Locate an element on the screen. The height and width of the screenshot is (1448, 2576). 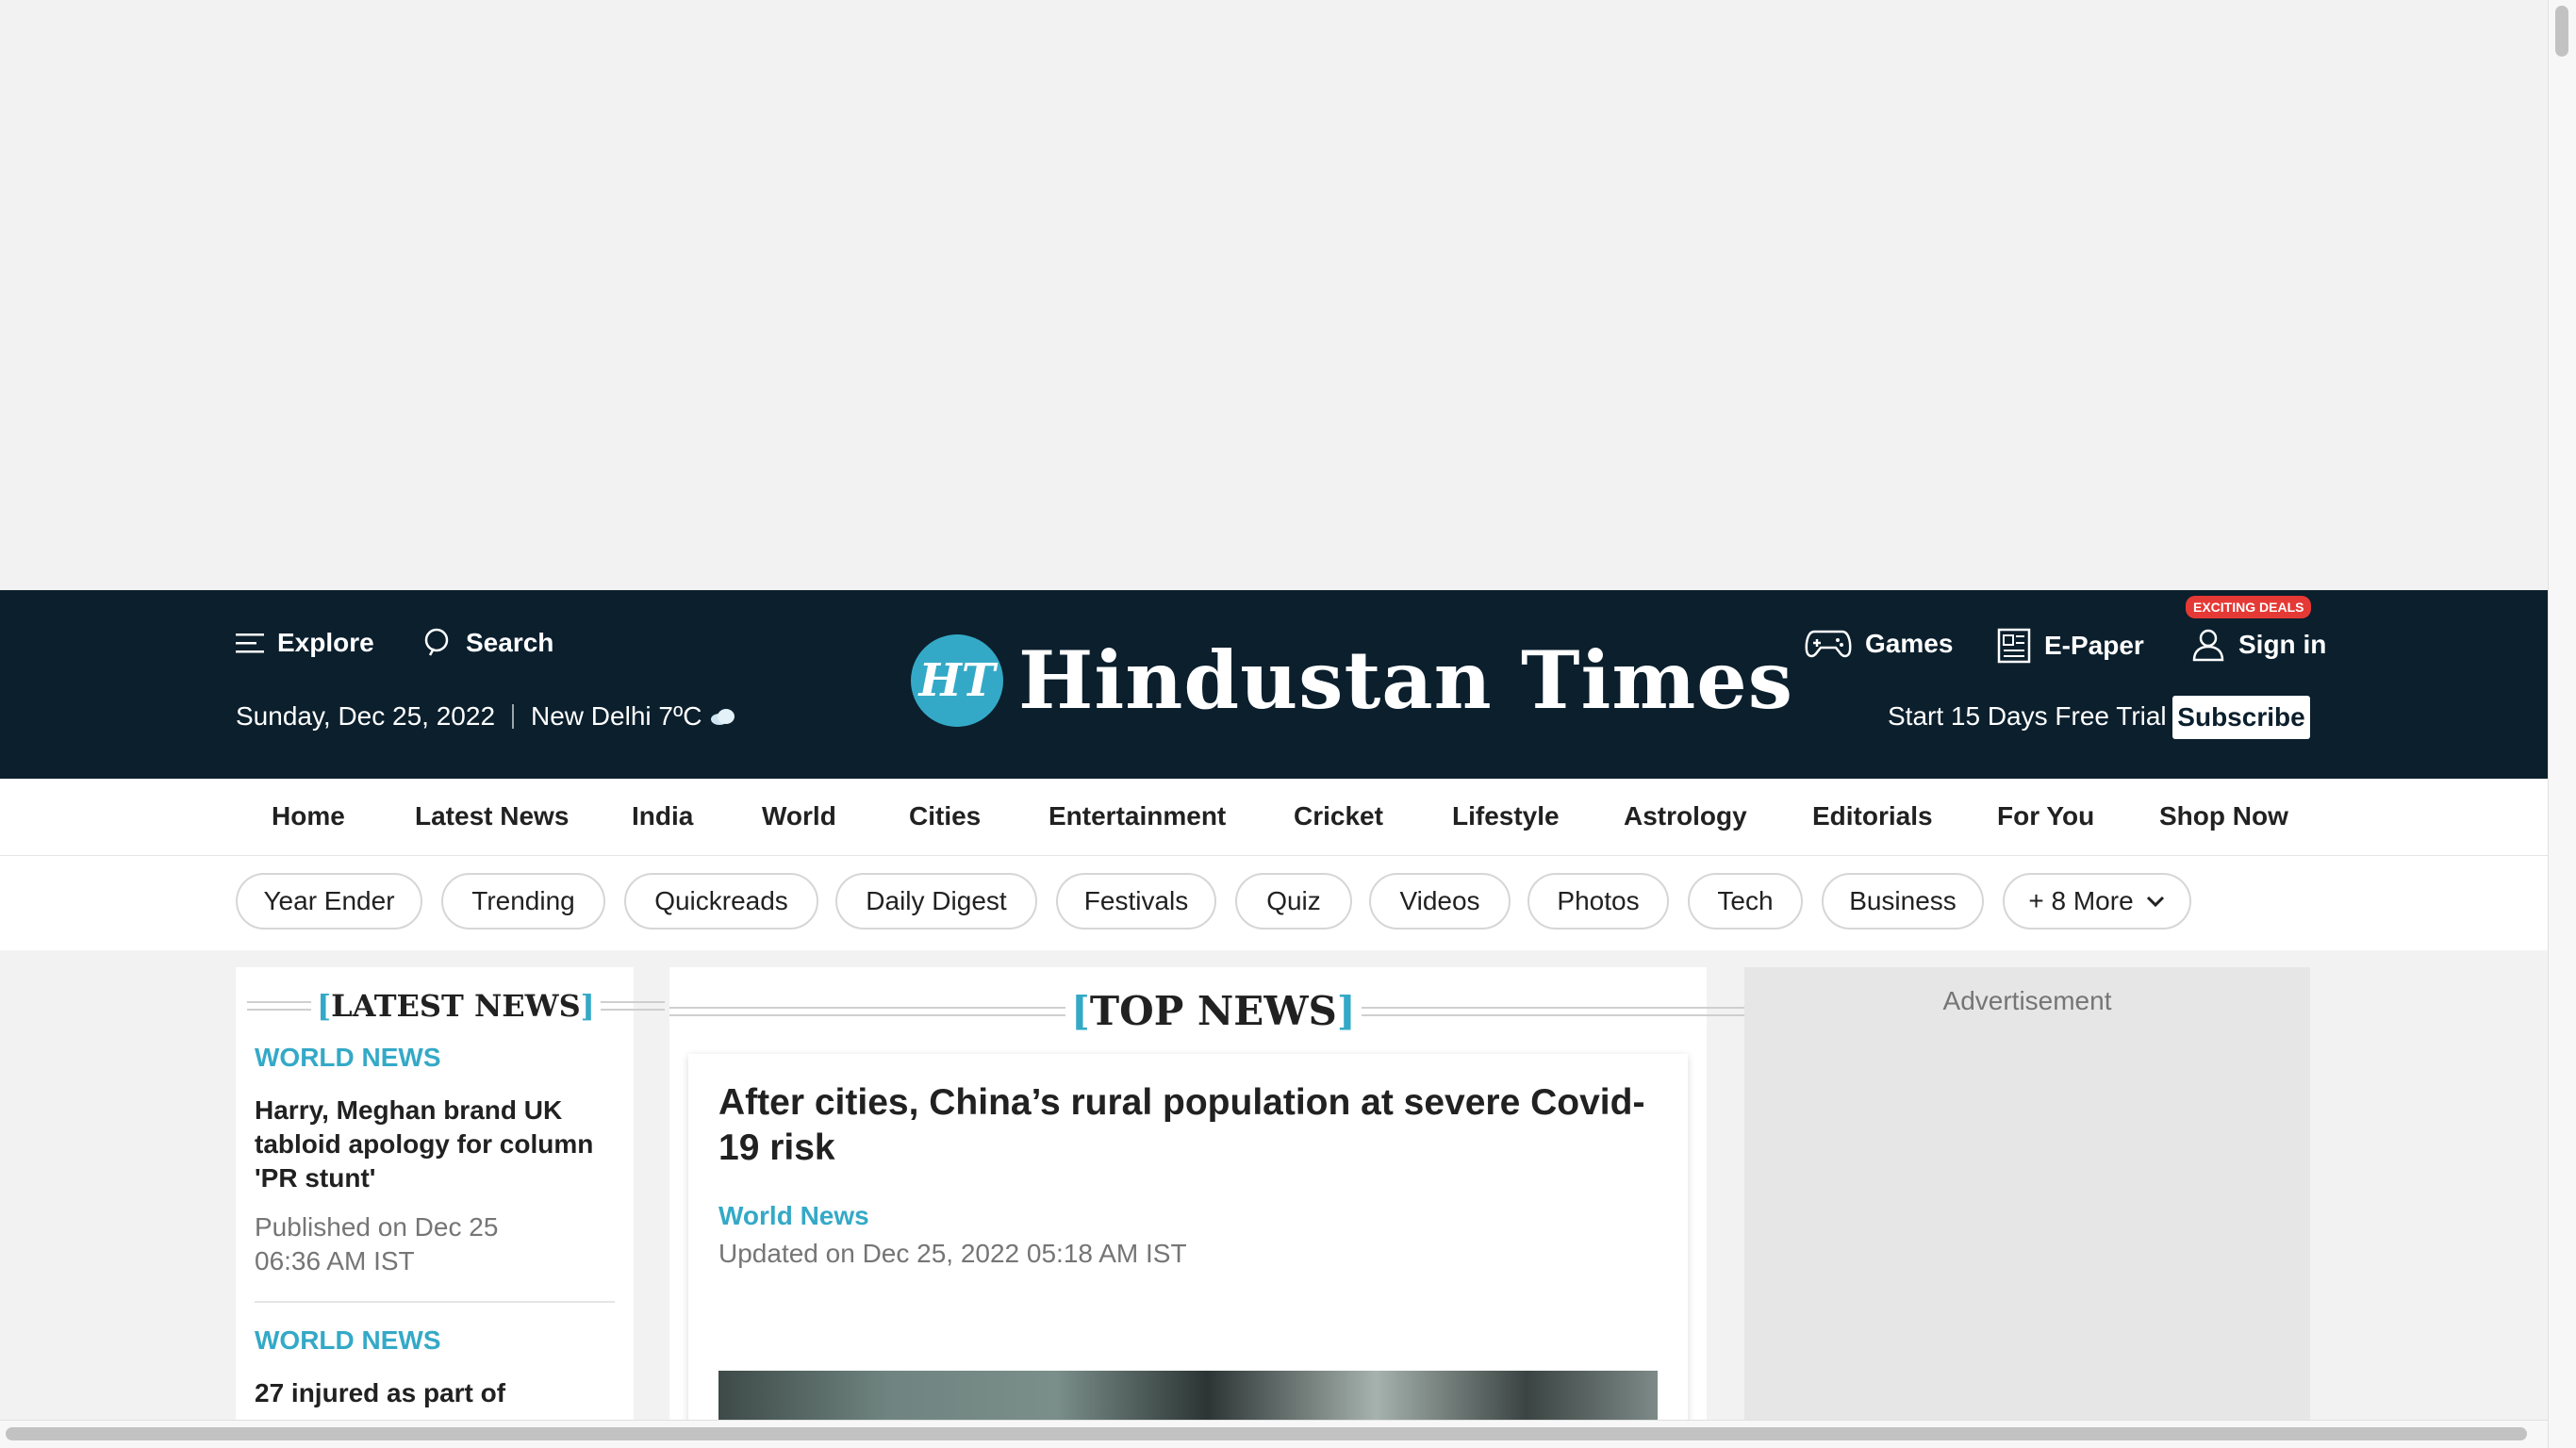
nav-item-astrology: Astrology is located at coordinates (1685, 816).